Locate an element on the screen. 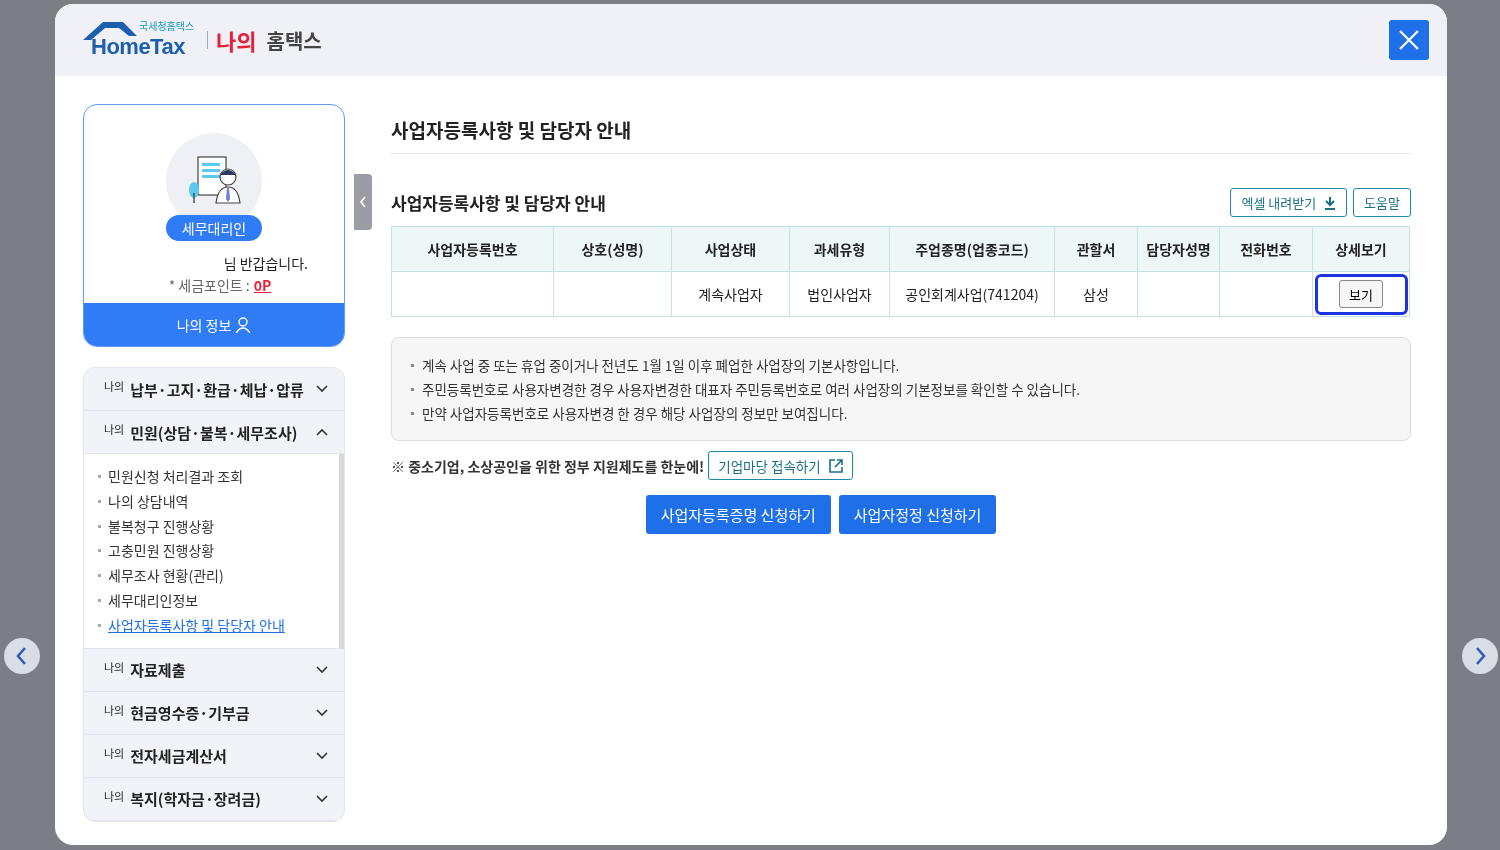 The image size is (1500, 850). person-icon is located at coordinates (243, 324).